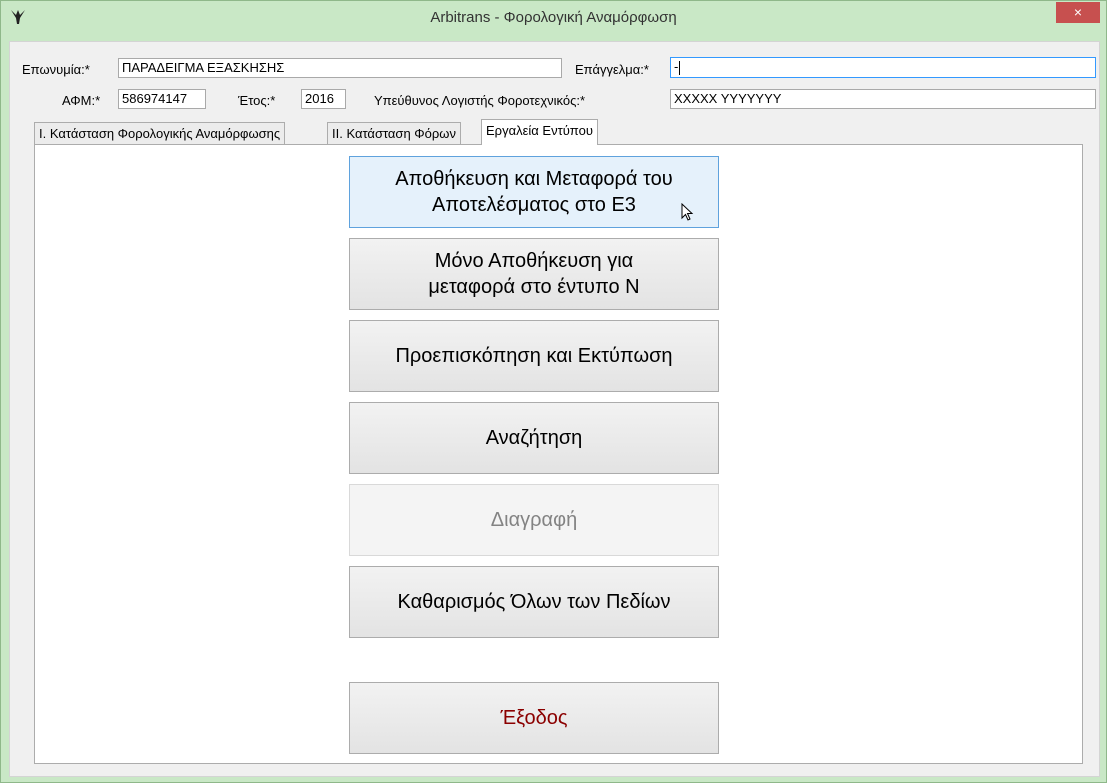 This screenshot has height=783, width=1107. Describe the element at coordinates (534, 520) in the screenshot. I see `delete-button: Διαγραφή` at that location.